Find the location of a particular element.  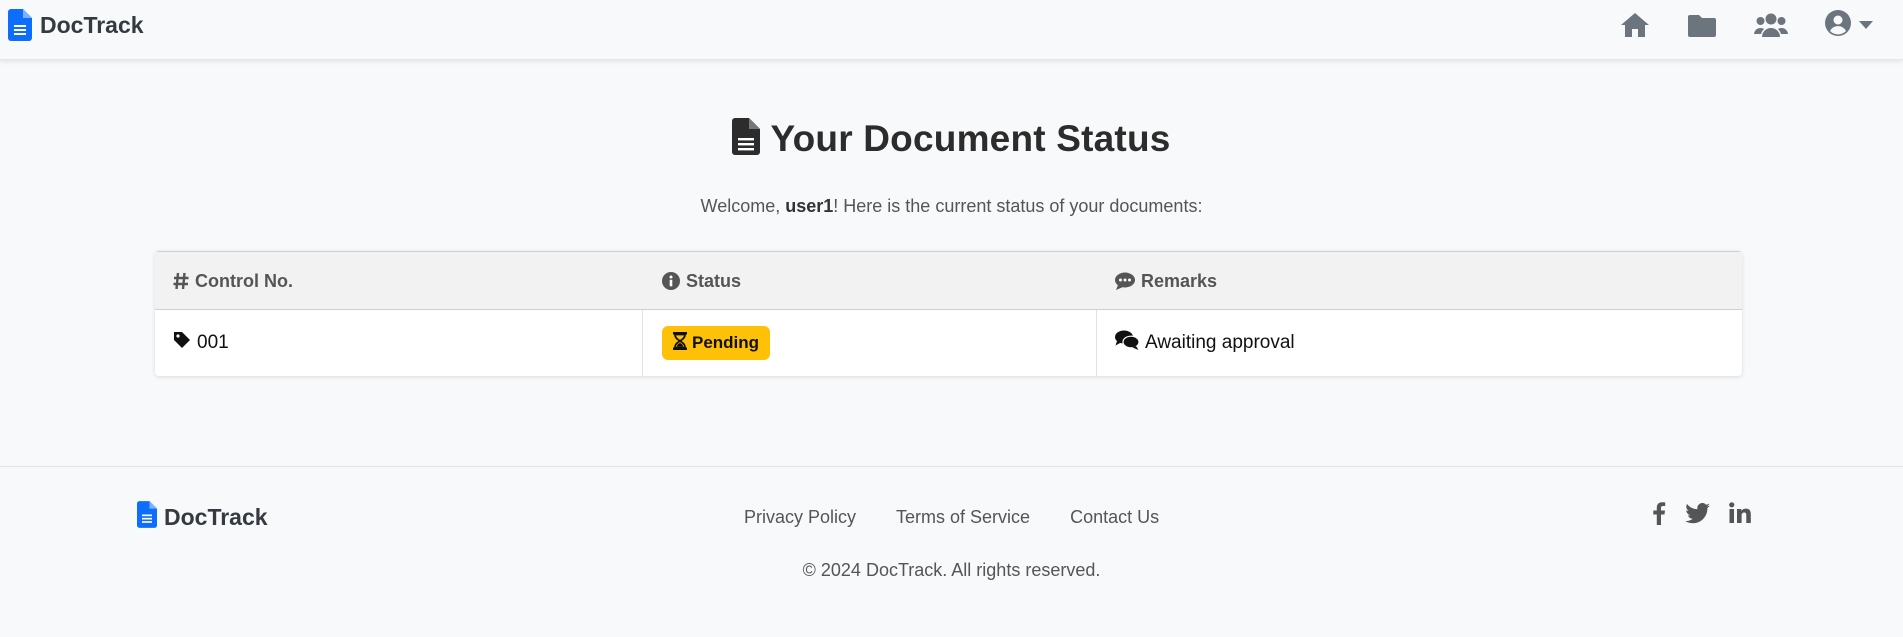

user-menu is located at coordinates (1848, 25).